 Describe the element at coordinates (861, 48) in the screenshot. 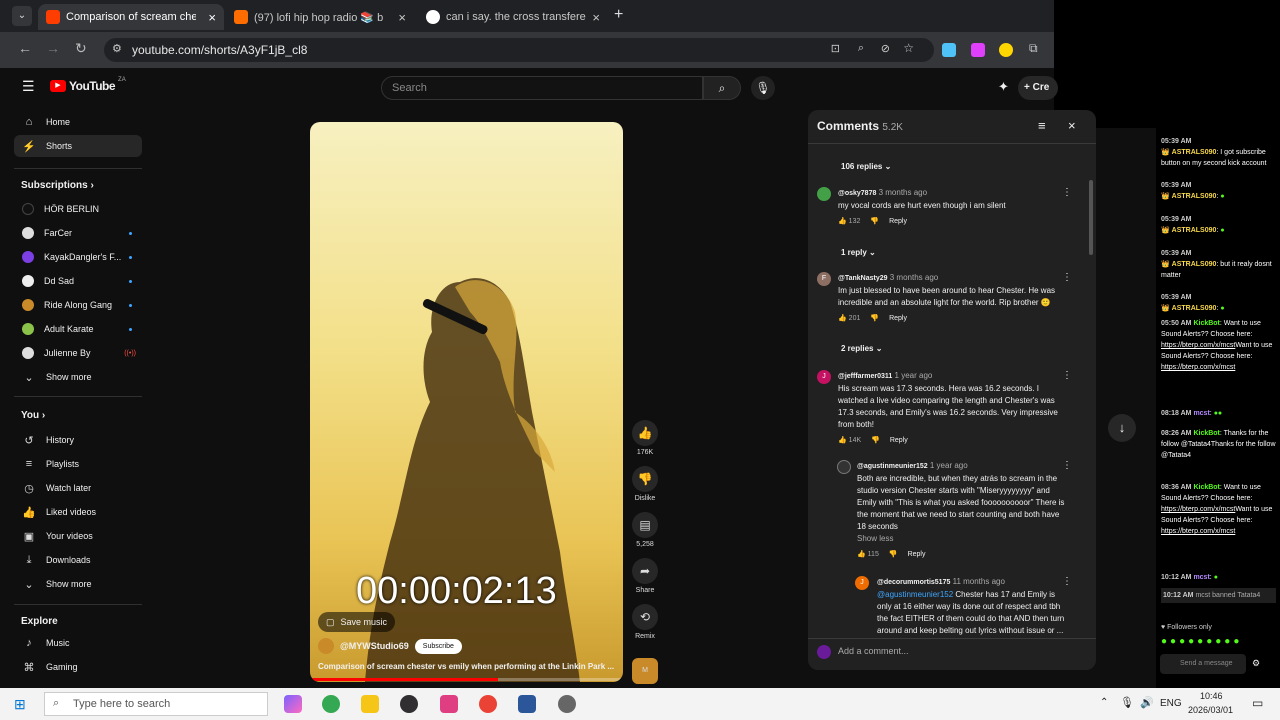

I see `zoom-icon: ⌕` at that location.